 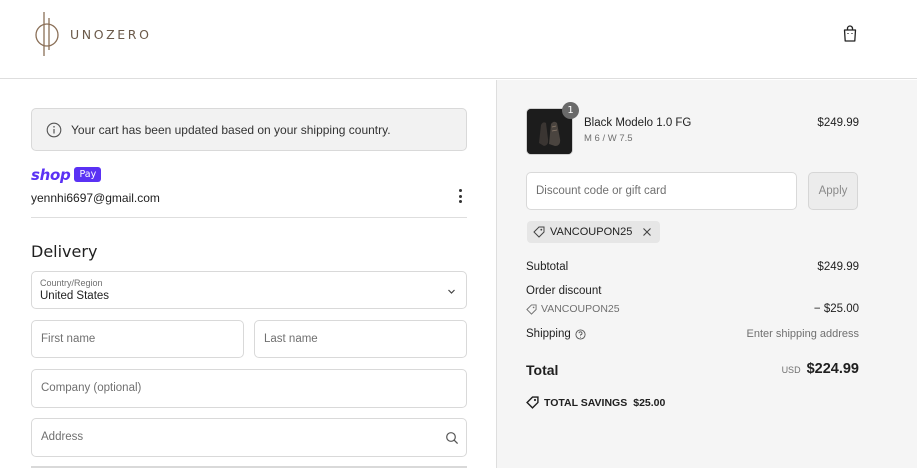 What do you see at coordinates (460, 196) in the screenshot?
I see `more-vertical-icon` at bounding box center [460, 196].